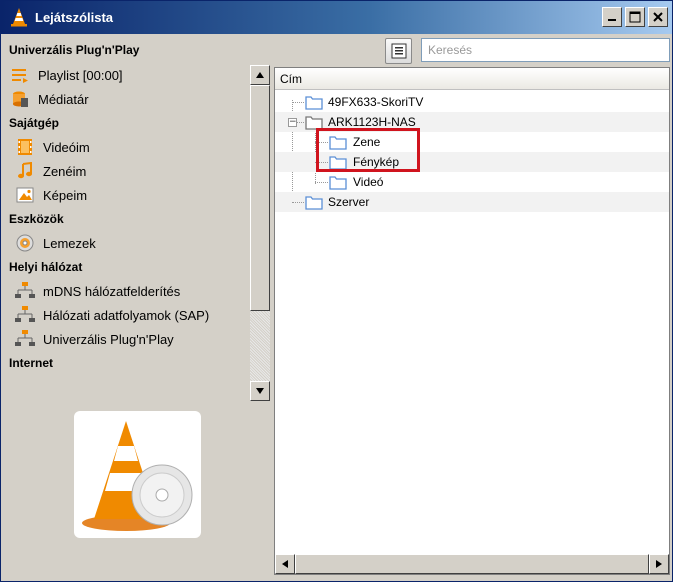  I want to click on tree-row-label: 49FX633-SkoriTV, so click(376, 102).